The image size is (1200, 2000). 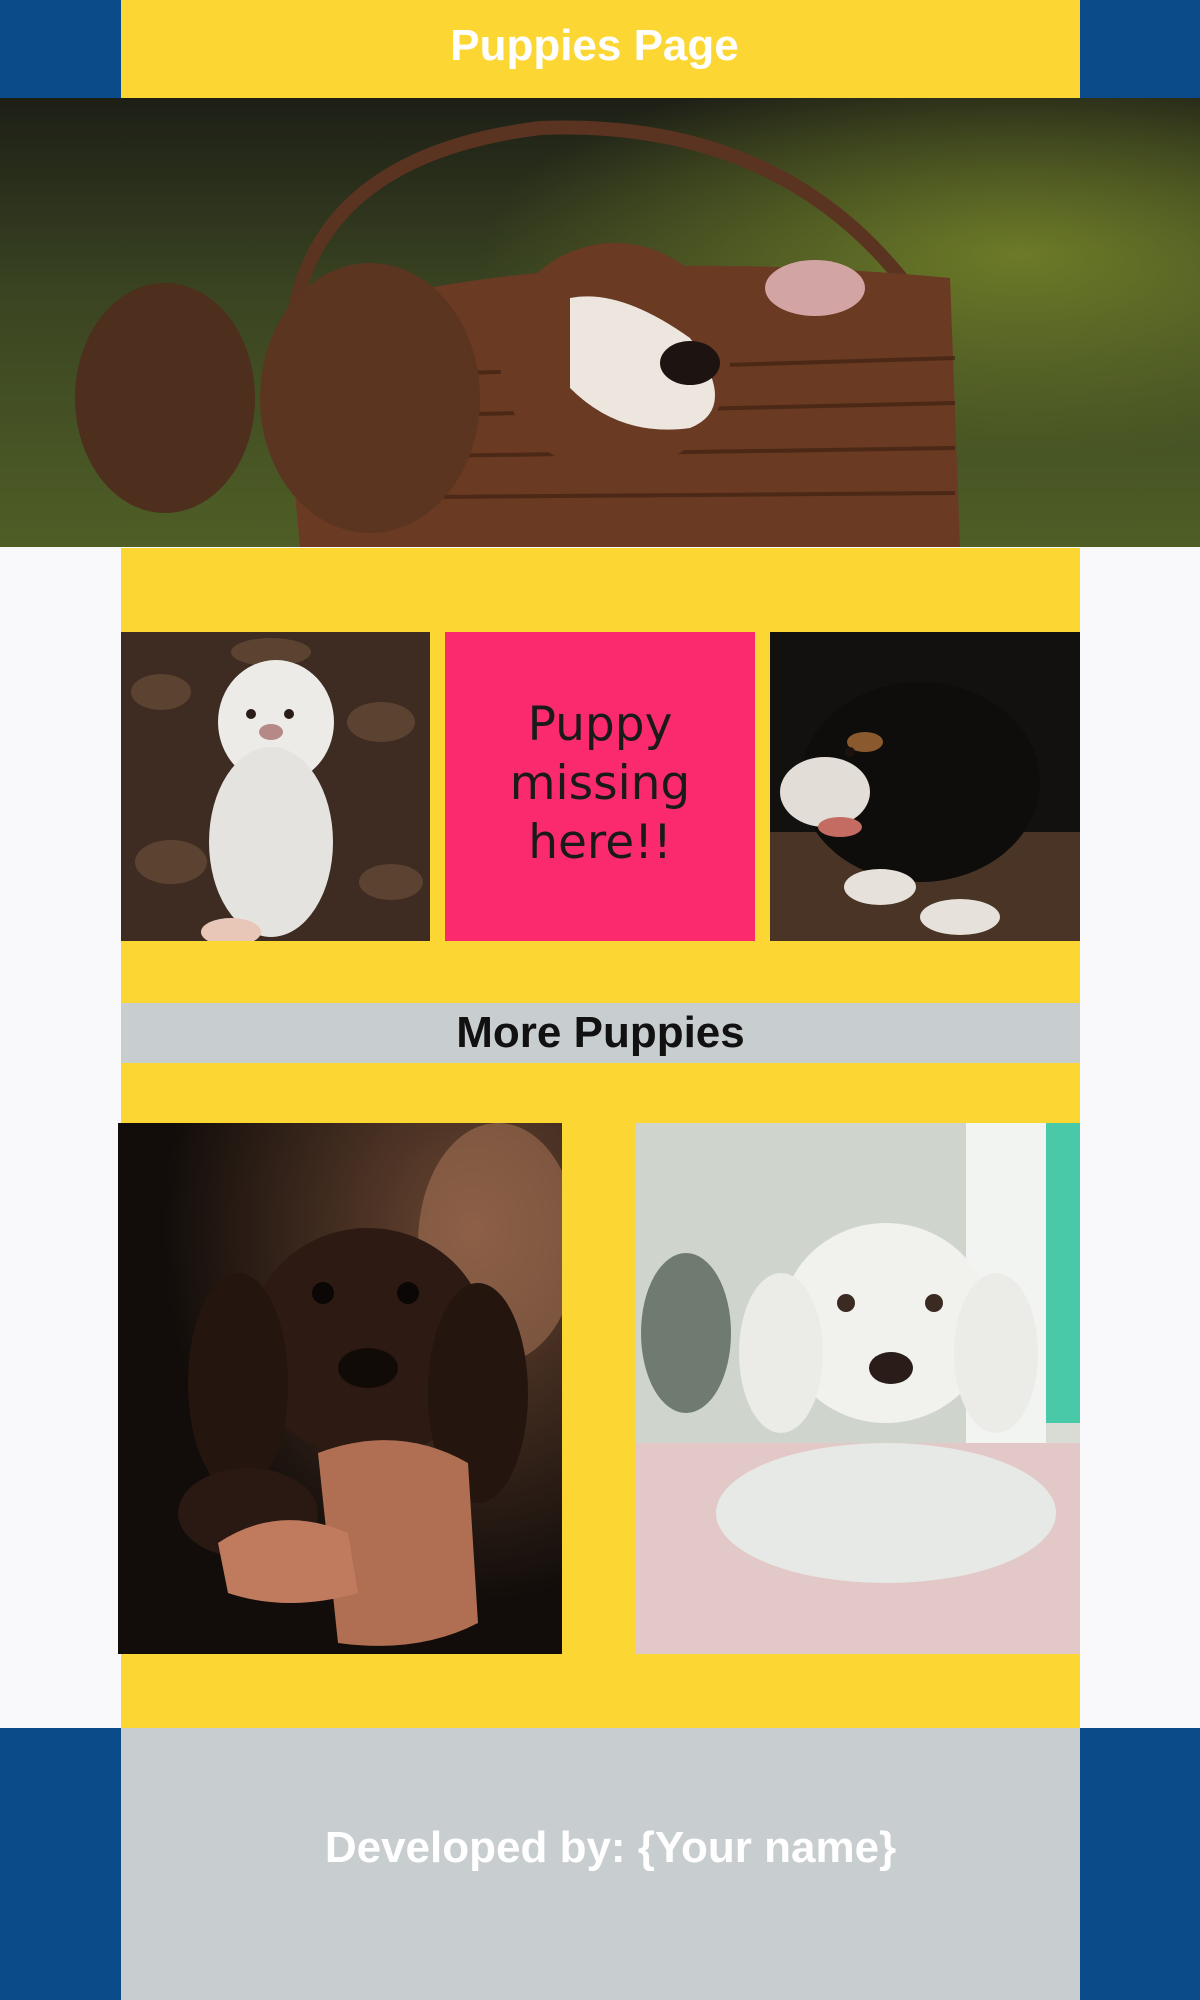 What do you see at coordinates (610, 1847) in the screenshot?
I see `footer-credit: Developed by: {Your name}` at bounding box center [610, 1847].